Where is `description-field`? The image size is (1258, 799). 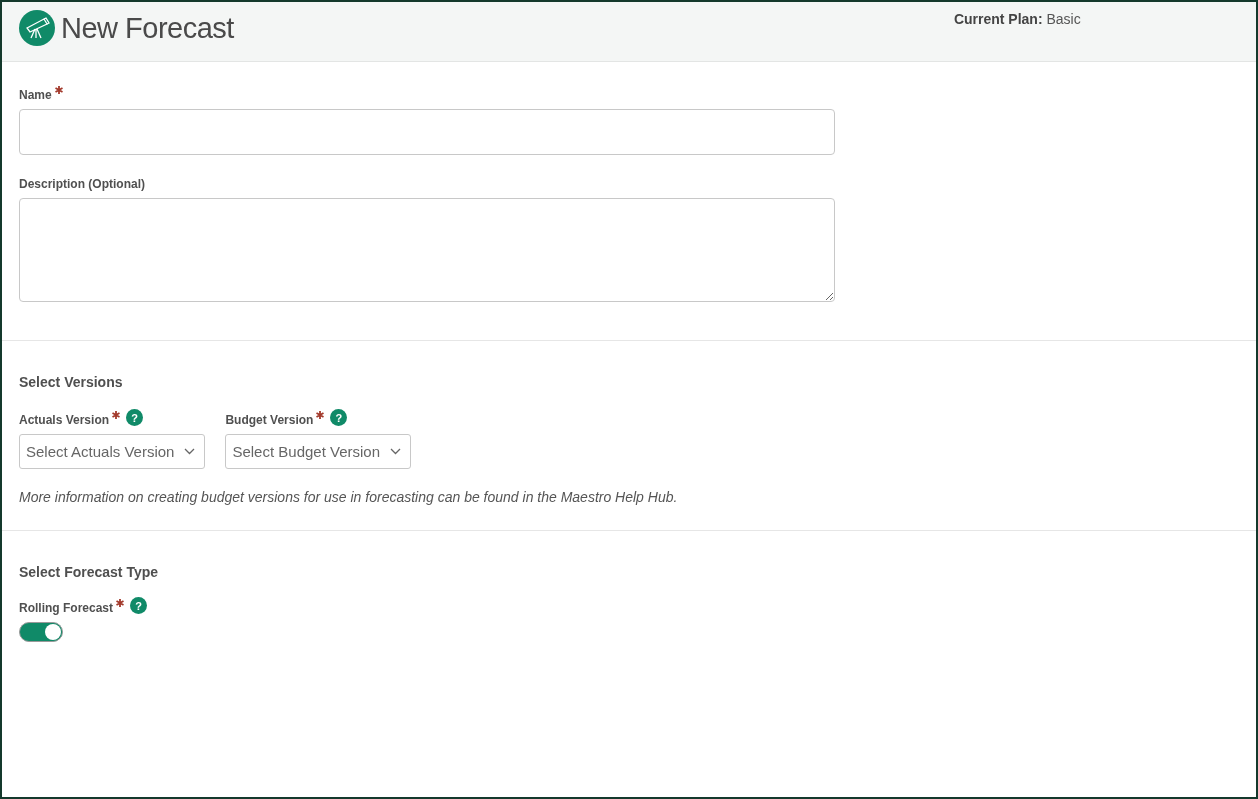
description-field is located at coordinates (427, 250).